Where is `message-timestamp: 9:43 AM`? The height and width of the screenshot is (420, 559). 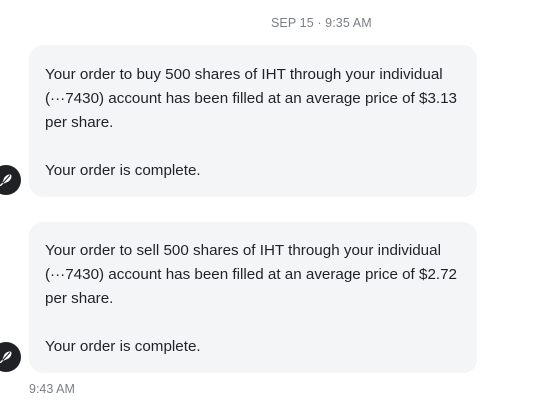 message-timestamp: 9:43 AM is located at coordinates (52, 389).